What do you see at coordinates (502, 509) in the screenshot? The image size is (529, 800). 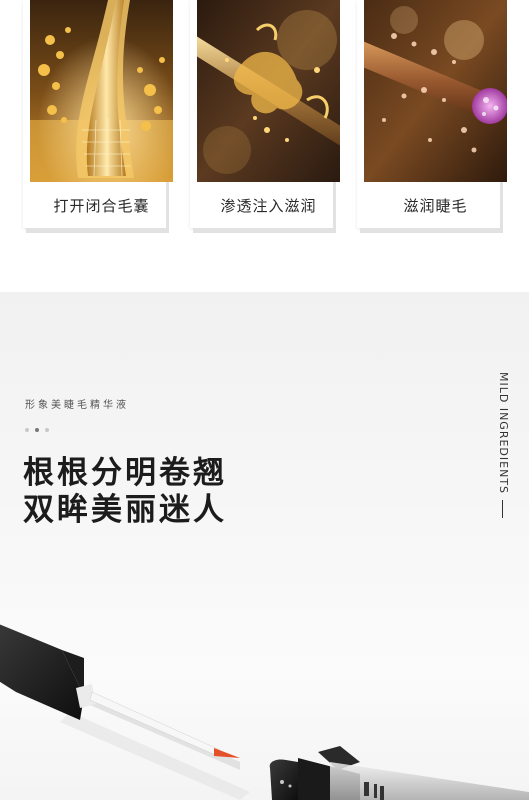 I see `side-label-divider` at bounding box center [502, 509].